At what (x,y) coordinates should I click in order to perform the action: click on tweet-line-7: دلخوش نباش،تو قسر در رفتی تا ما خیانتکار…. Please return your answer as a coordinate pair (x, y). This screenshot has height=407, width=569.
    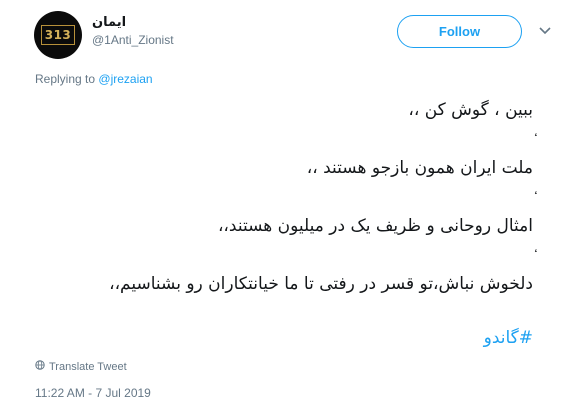
    Looking at the image, I should click on (321, 284).